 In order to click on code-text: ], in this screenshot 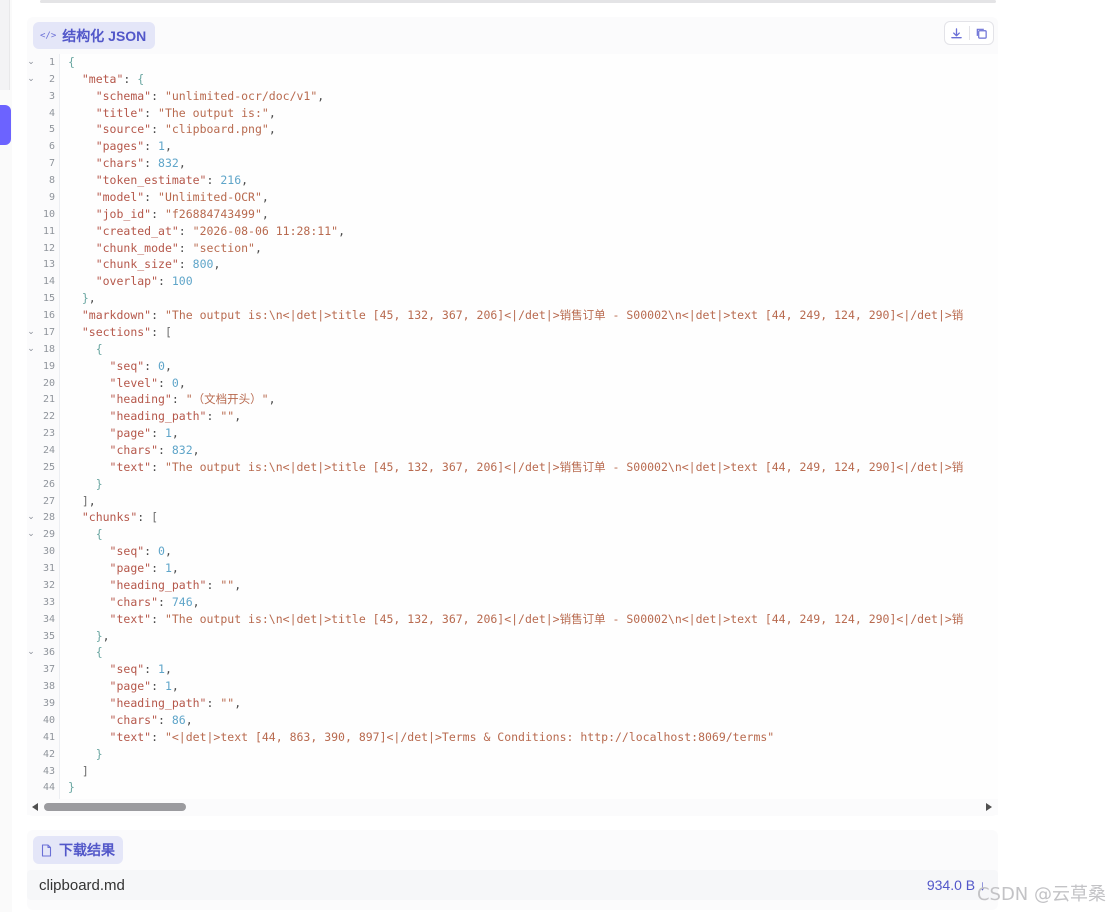, I will do `click(82, 501)`.